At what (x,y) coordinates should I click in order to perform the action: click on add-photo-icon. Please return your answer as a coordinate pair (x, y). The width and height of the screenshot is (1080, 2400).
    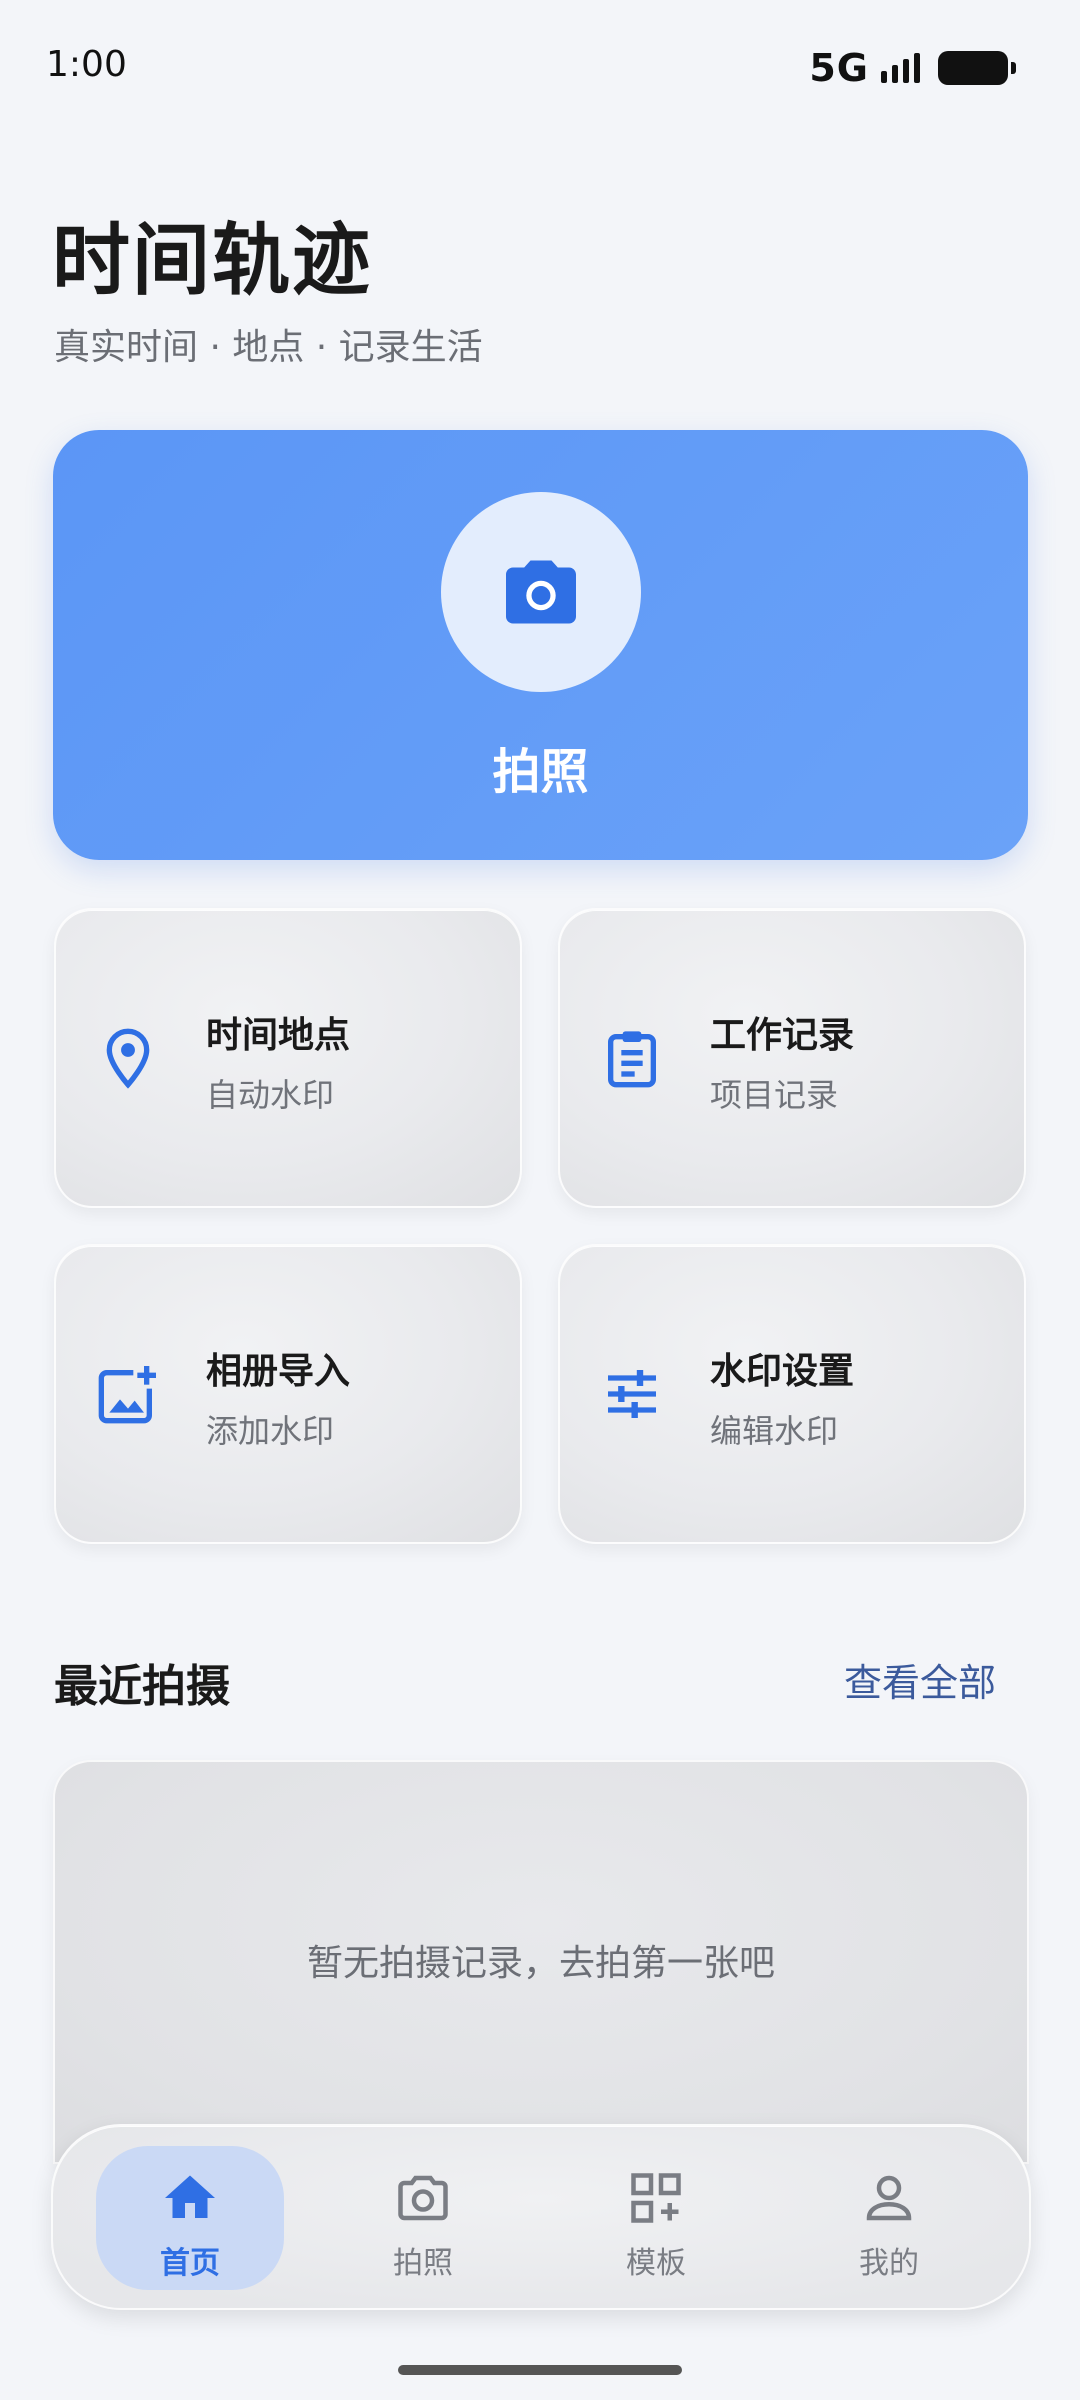
    Looking at the image, I should click on (127, 1395).